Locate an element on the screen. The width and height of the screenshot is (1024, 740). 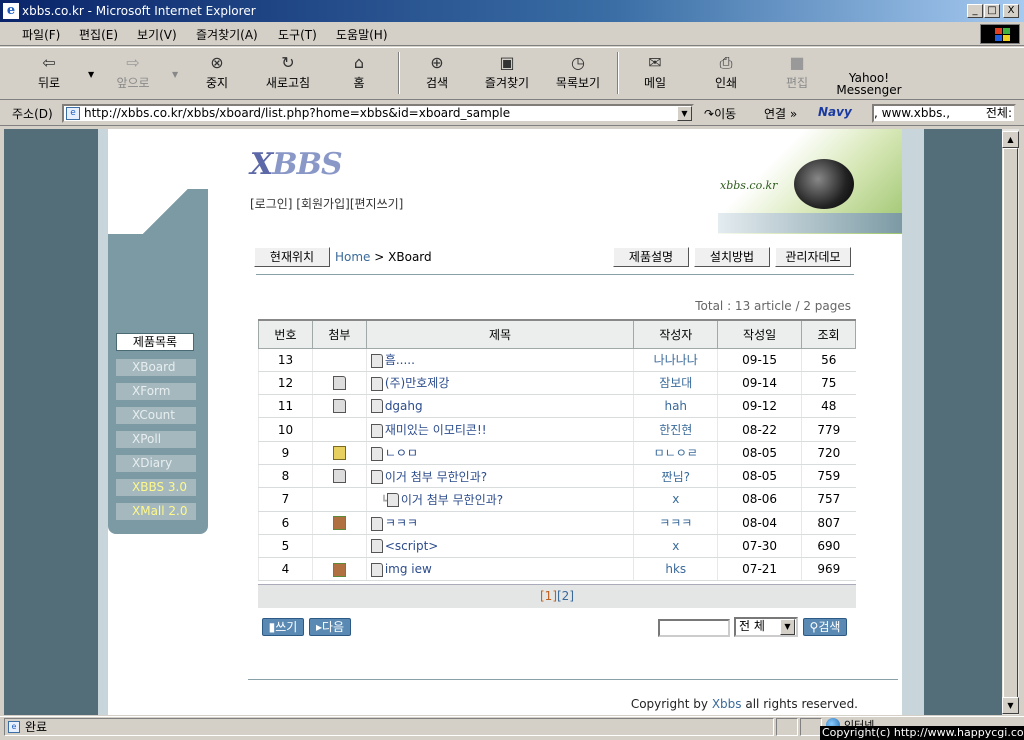
menu-edit: 편집(E) is located at coordinates (98, 35).